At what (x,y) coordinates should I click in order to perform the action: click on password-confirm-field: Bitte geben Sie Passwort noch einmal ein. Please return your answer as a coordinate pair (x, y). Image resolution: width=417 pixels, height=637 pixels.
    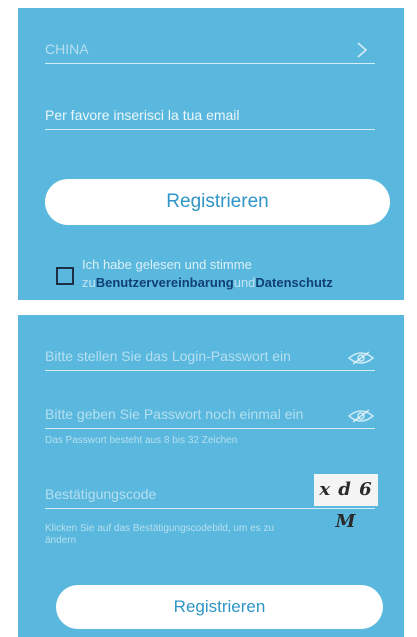
    Looking at the image, I should click on (210, 415).